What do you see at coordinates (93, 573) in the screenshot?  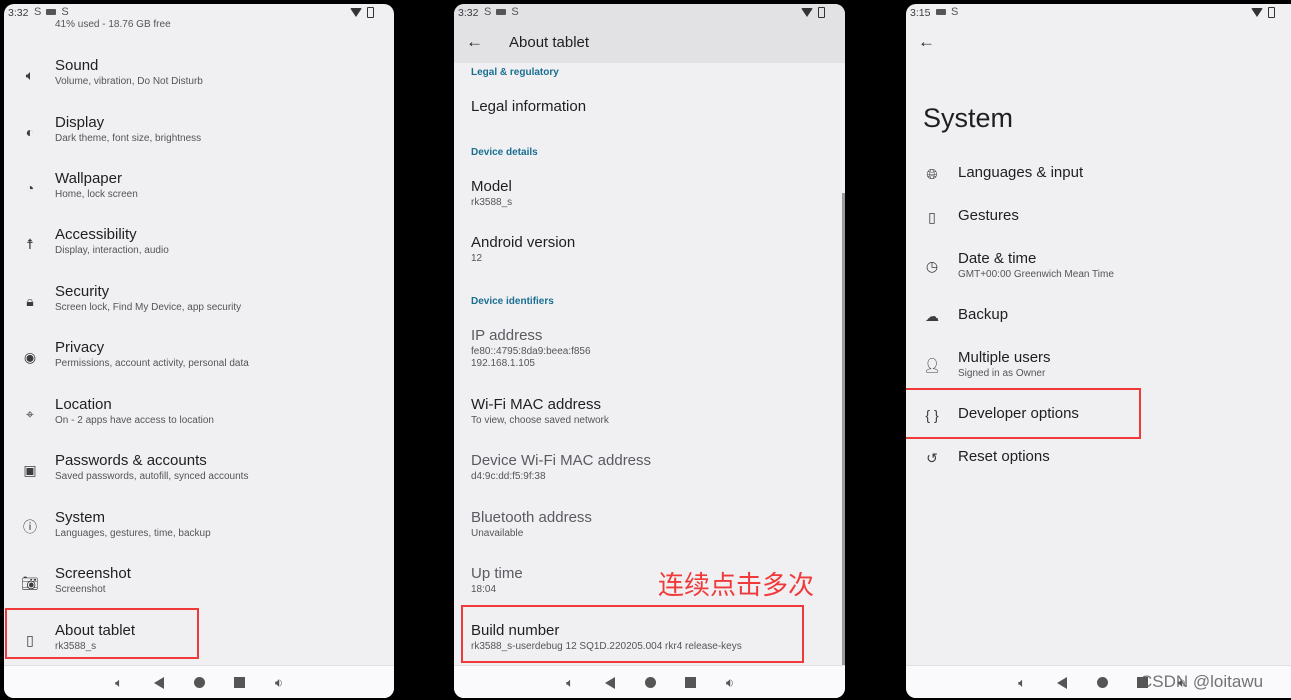 I see `item-title: Screenshot` at bounding box center [93, 573].